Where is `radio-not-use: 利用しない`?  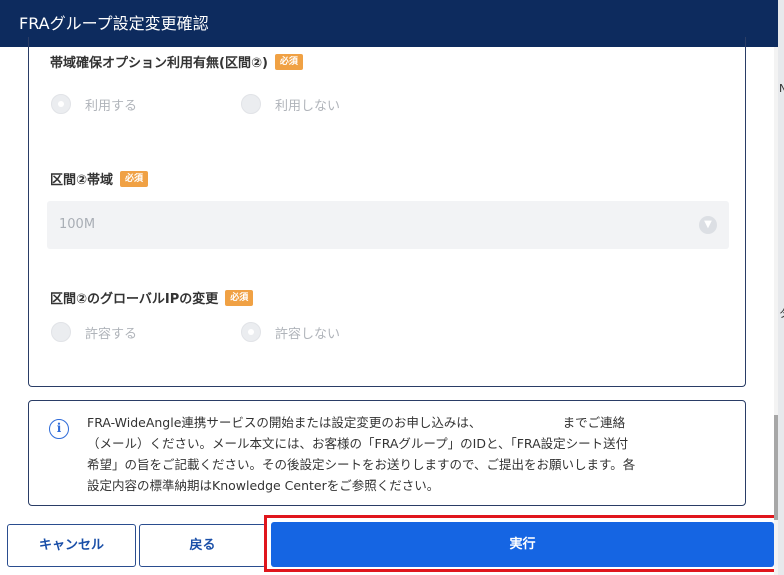 radio-not-use: 利用しない is located at coordinates (290, 104).